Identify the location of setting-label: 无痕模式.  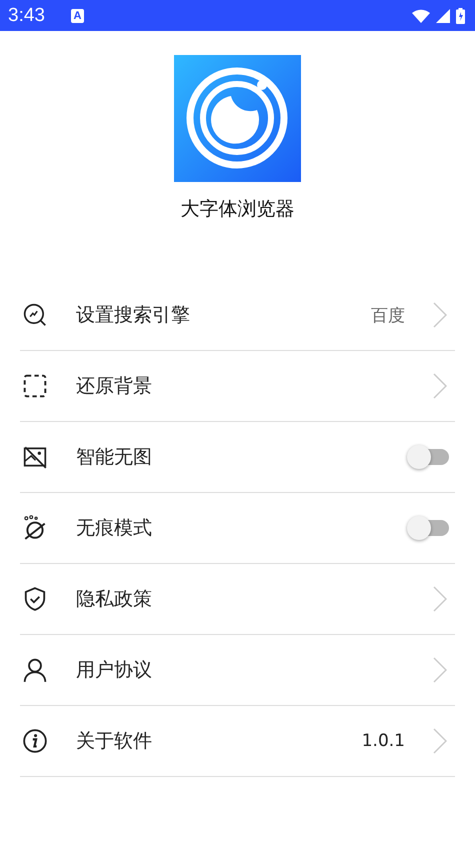
(114, 528).